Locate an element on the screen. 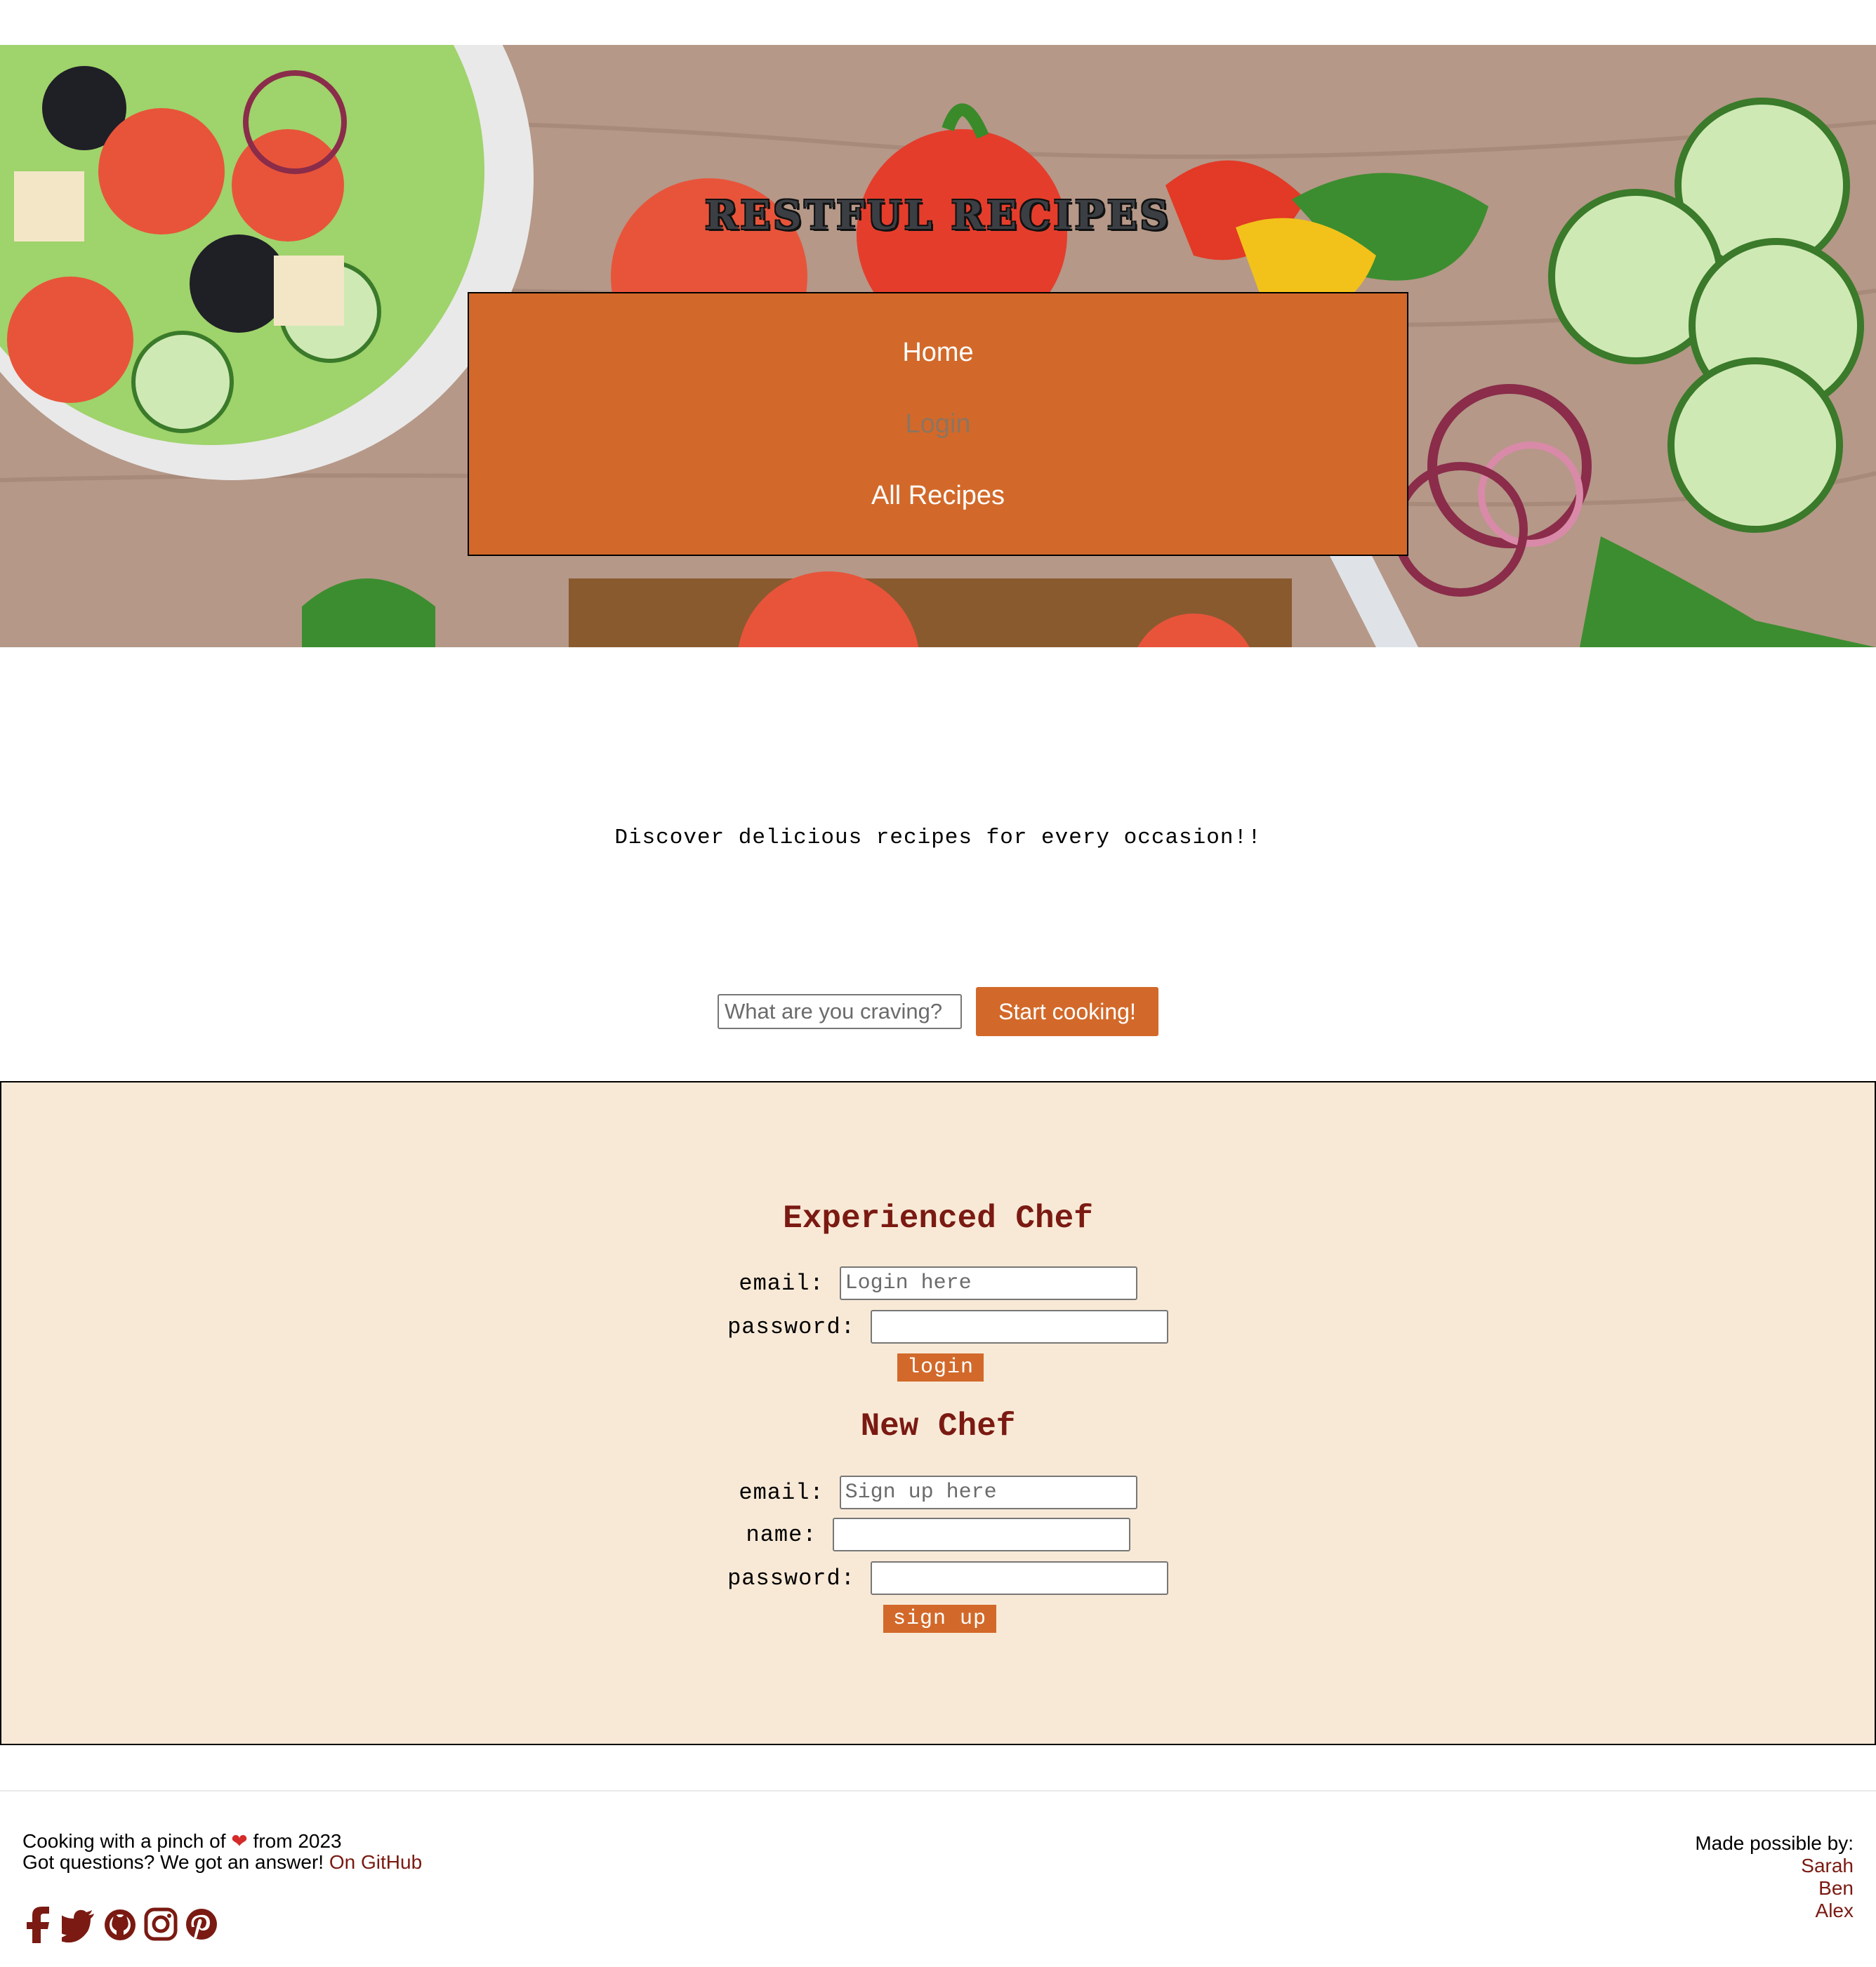 The height and width of the screenshot is (1967, 1876). main-nav: Home Login All Recipes is located at coordinates (938, 424).